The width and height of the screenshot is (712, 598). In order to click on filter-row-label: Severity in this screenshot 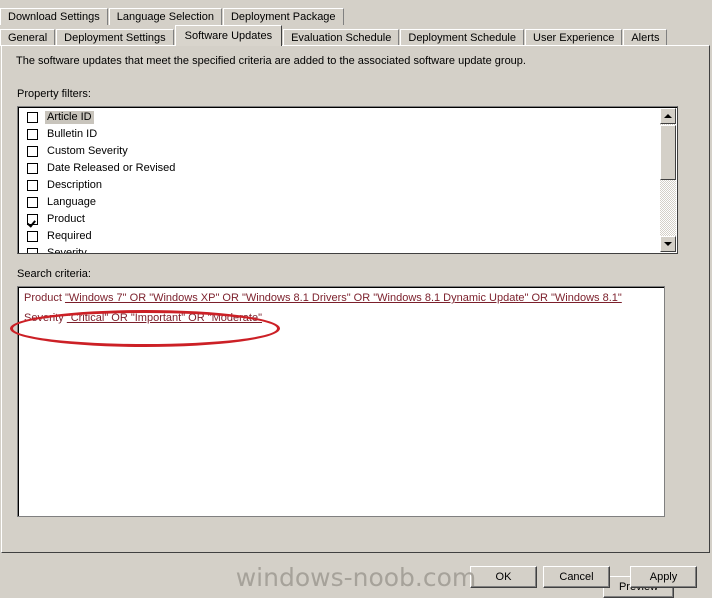, I will do `click(67, 250)`.